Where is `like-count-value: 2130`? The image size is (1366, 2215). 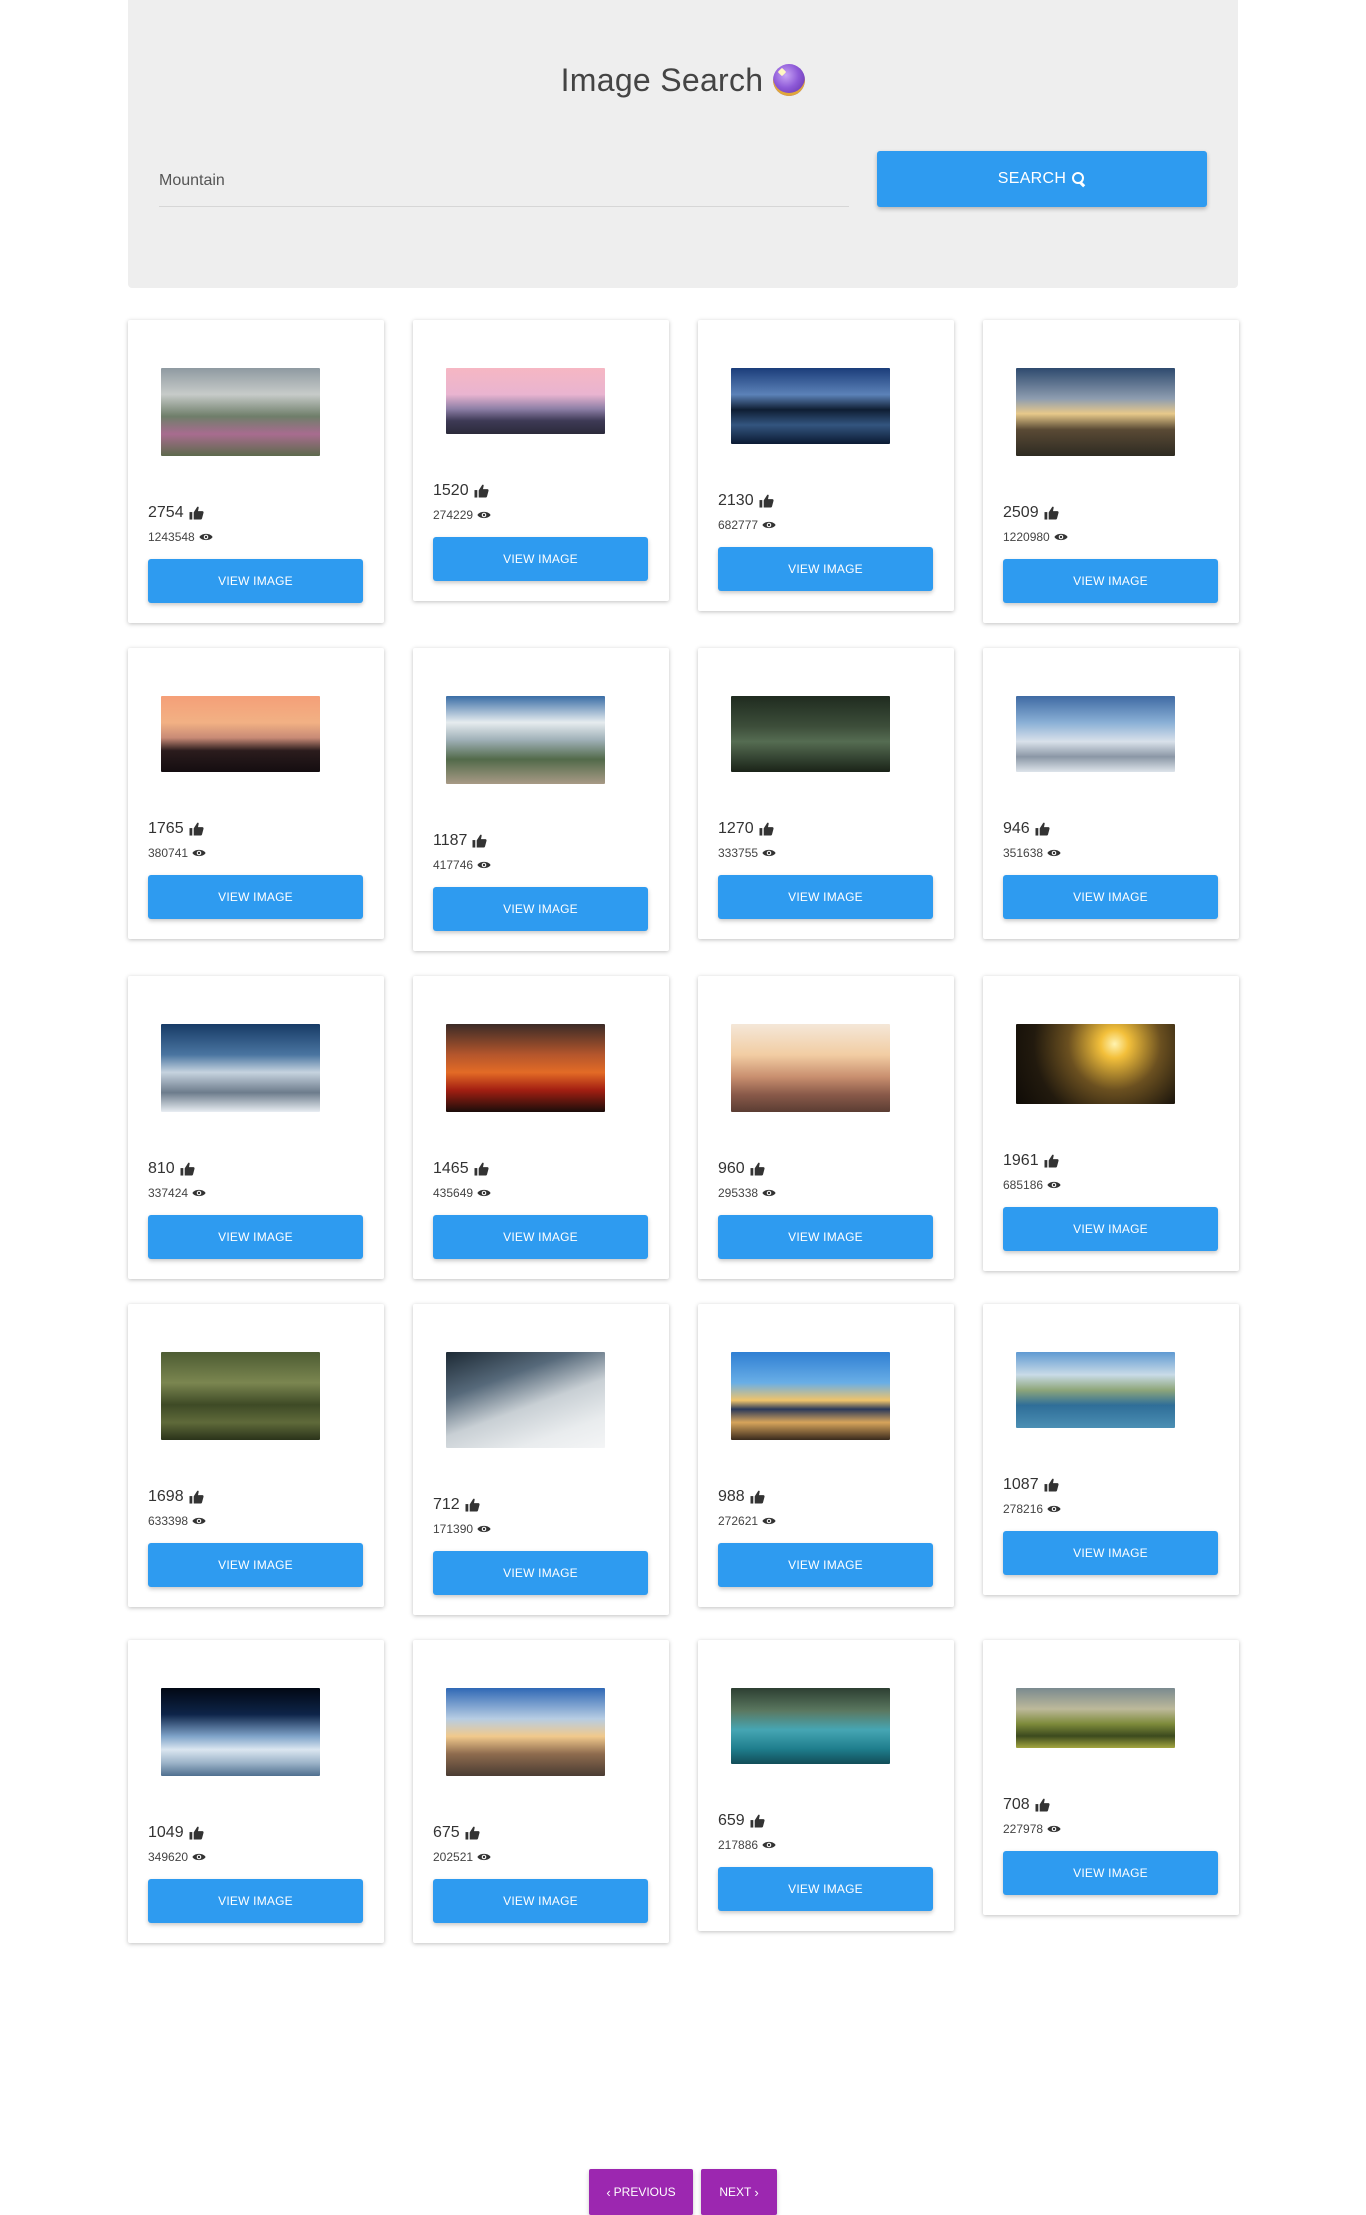 like-count-value: 2130 is located at coordinates (736, 500).